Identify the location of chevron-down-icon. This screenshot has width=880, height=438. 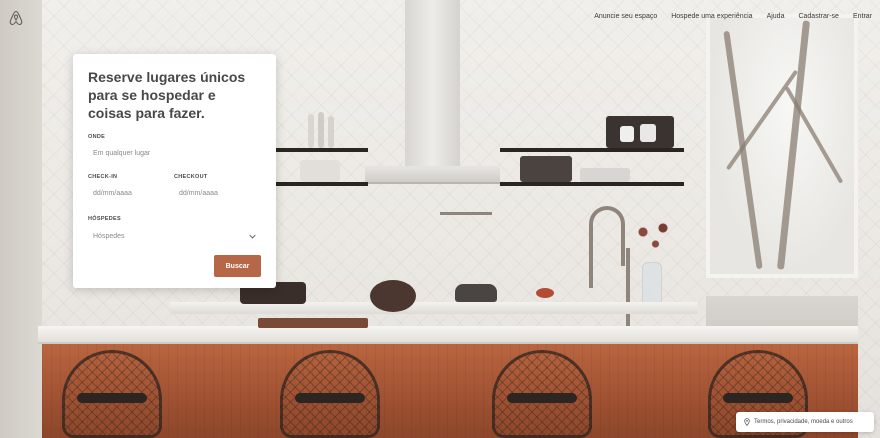
(252, 236).